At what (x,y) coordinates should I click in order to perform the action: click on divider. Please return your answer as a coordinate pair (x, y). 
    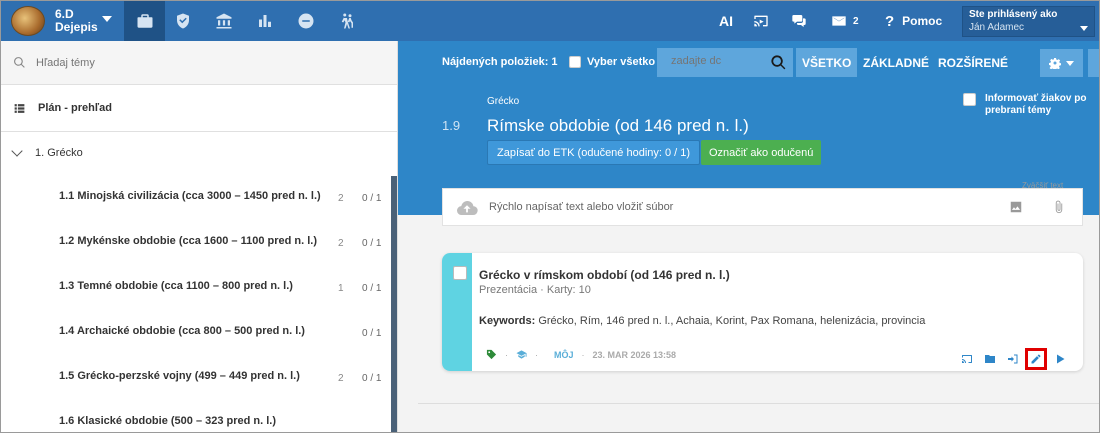
    Looking at the image, I should click on (758, 403).